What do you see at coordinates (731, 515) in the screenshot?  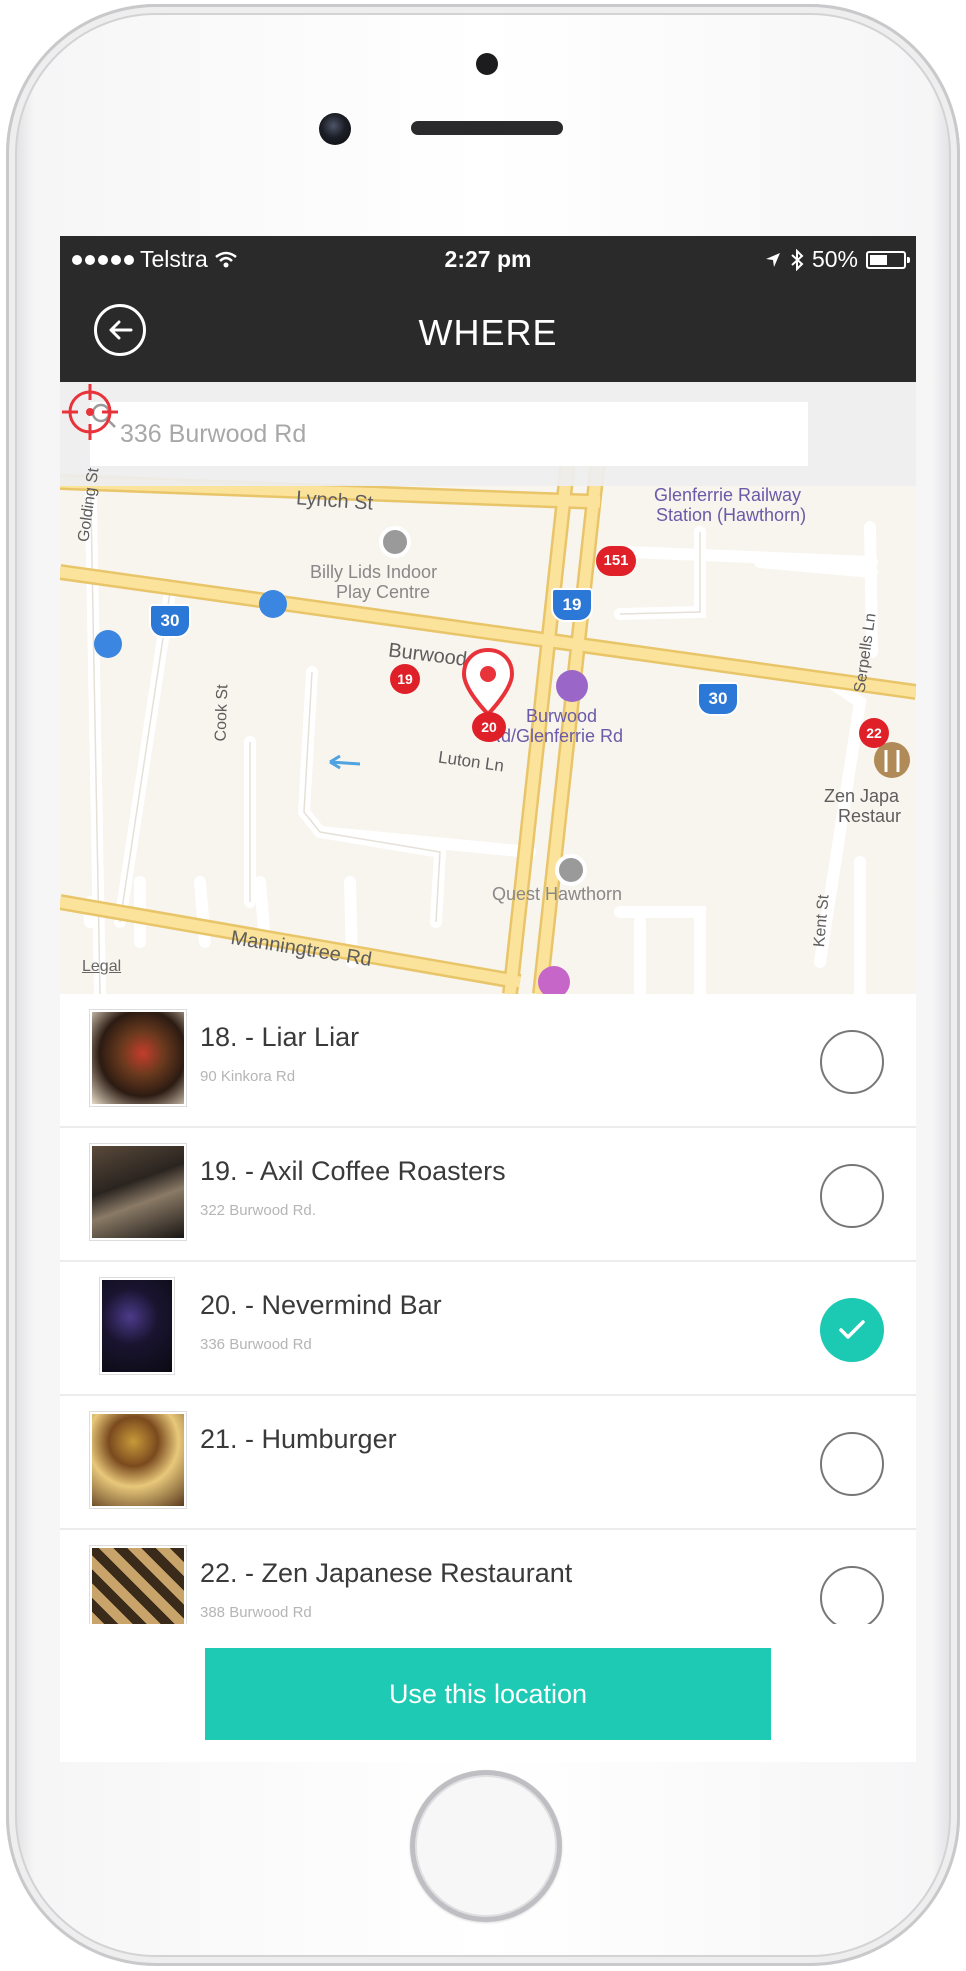 I see `station-label: Station (Hawthorn)` at bounding box center [731, 515].